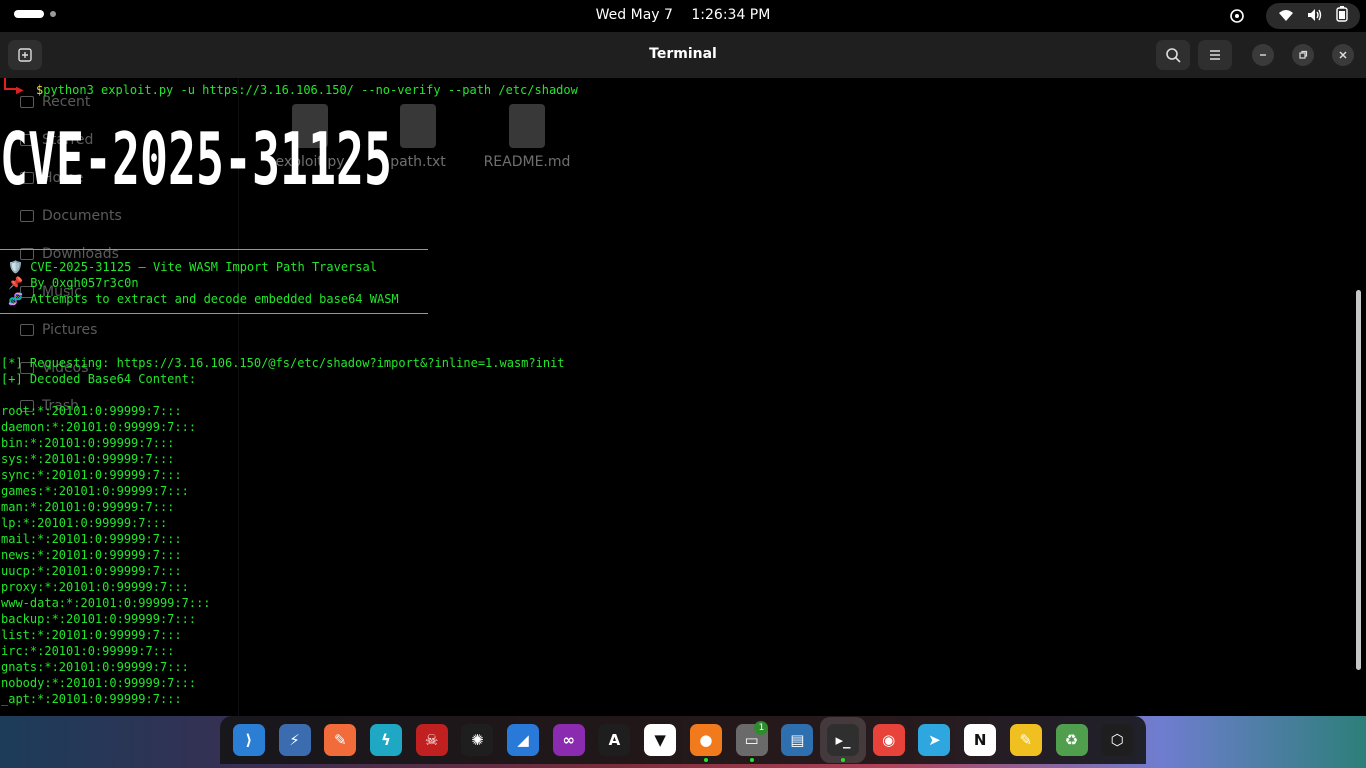  I want to click on dock-app-terminal: ▸_, so click(843, 740).